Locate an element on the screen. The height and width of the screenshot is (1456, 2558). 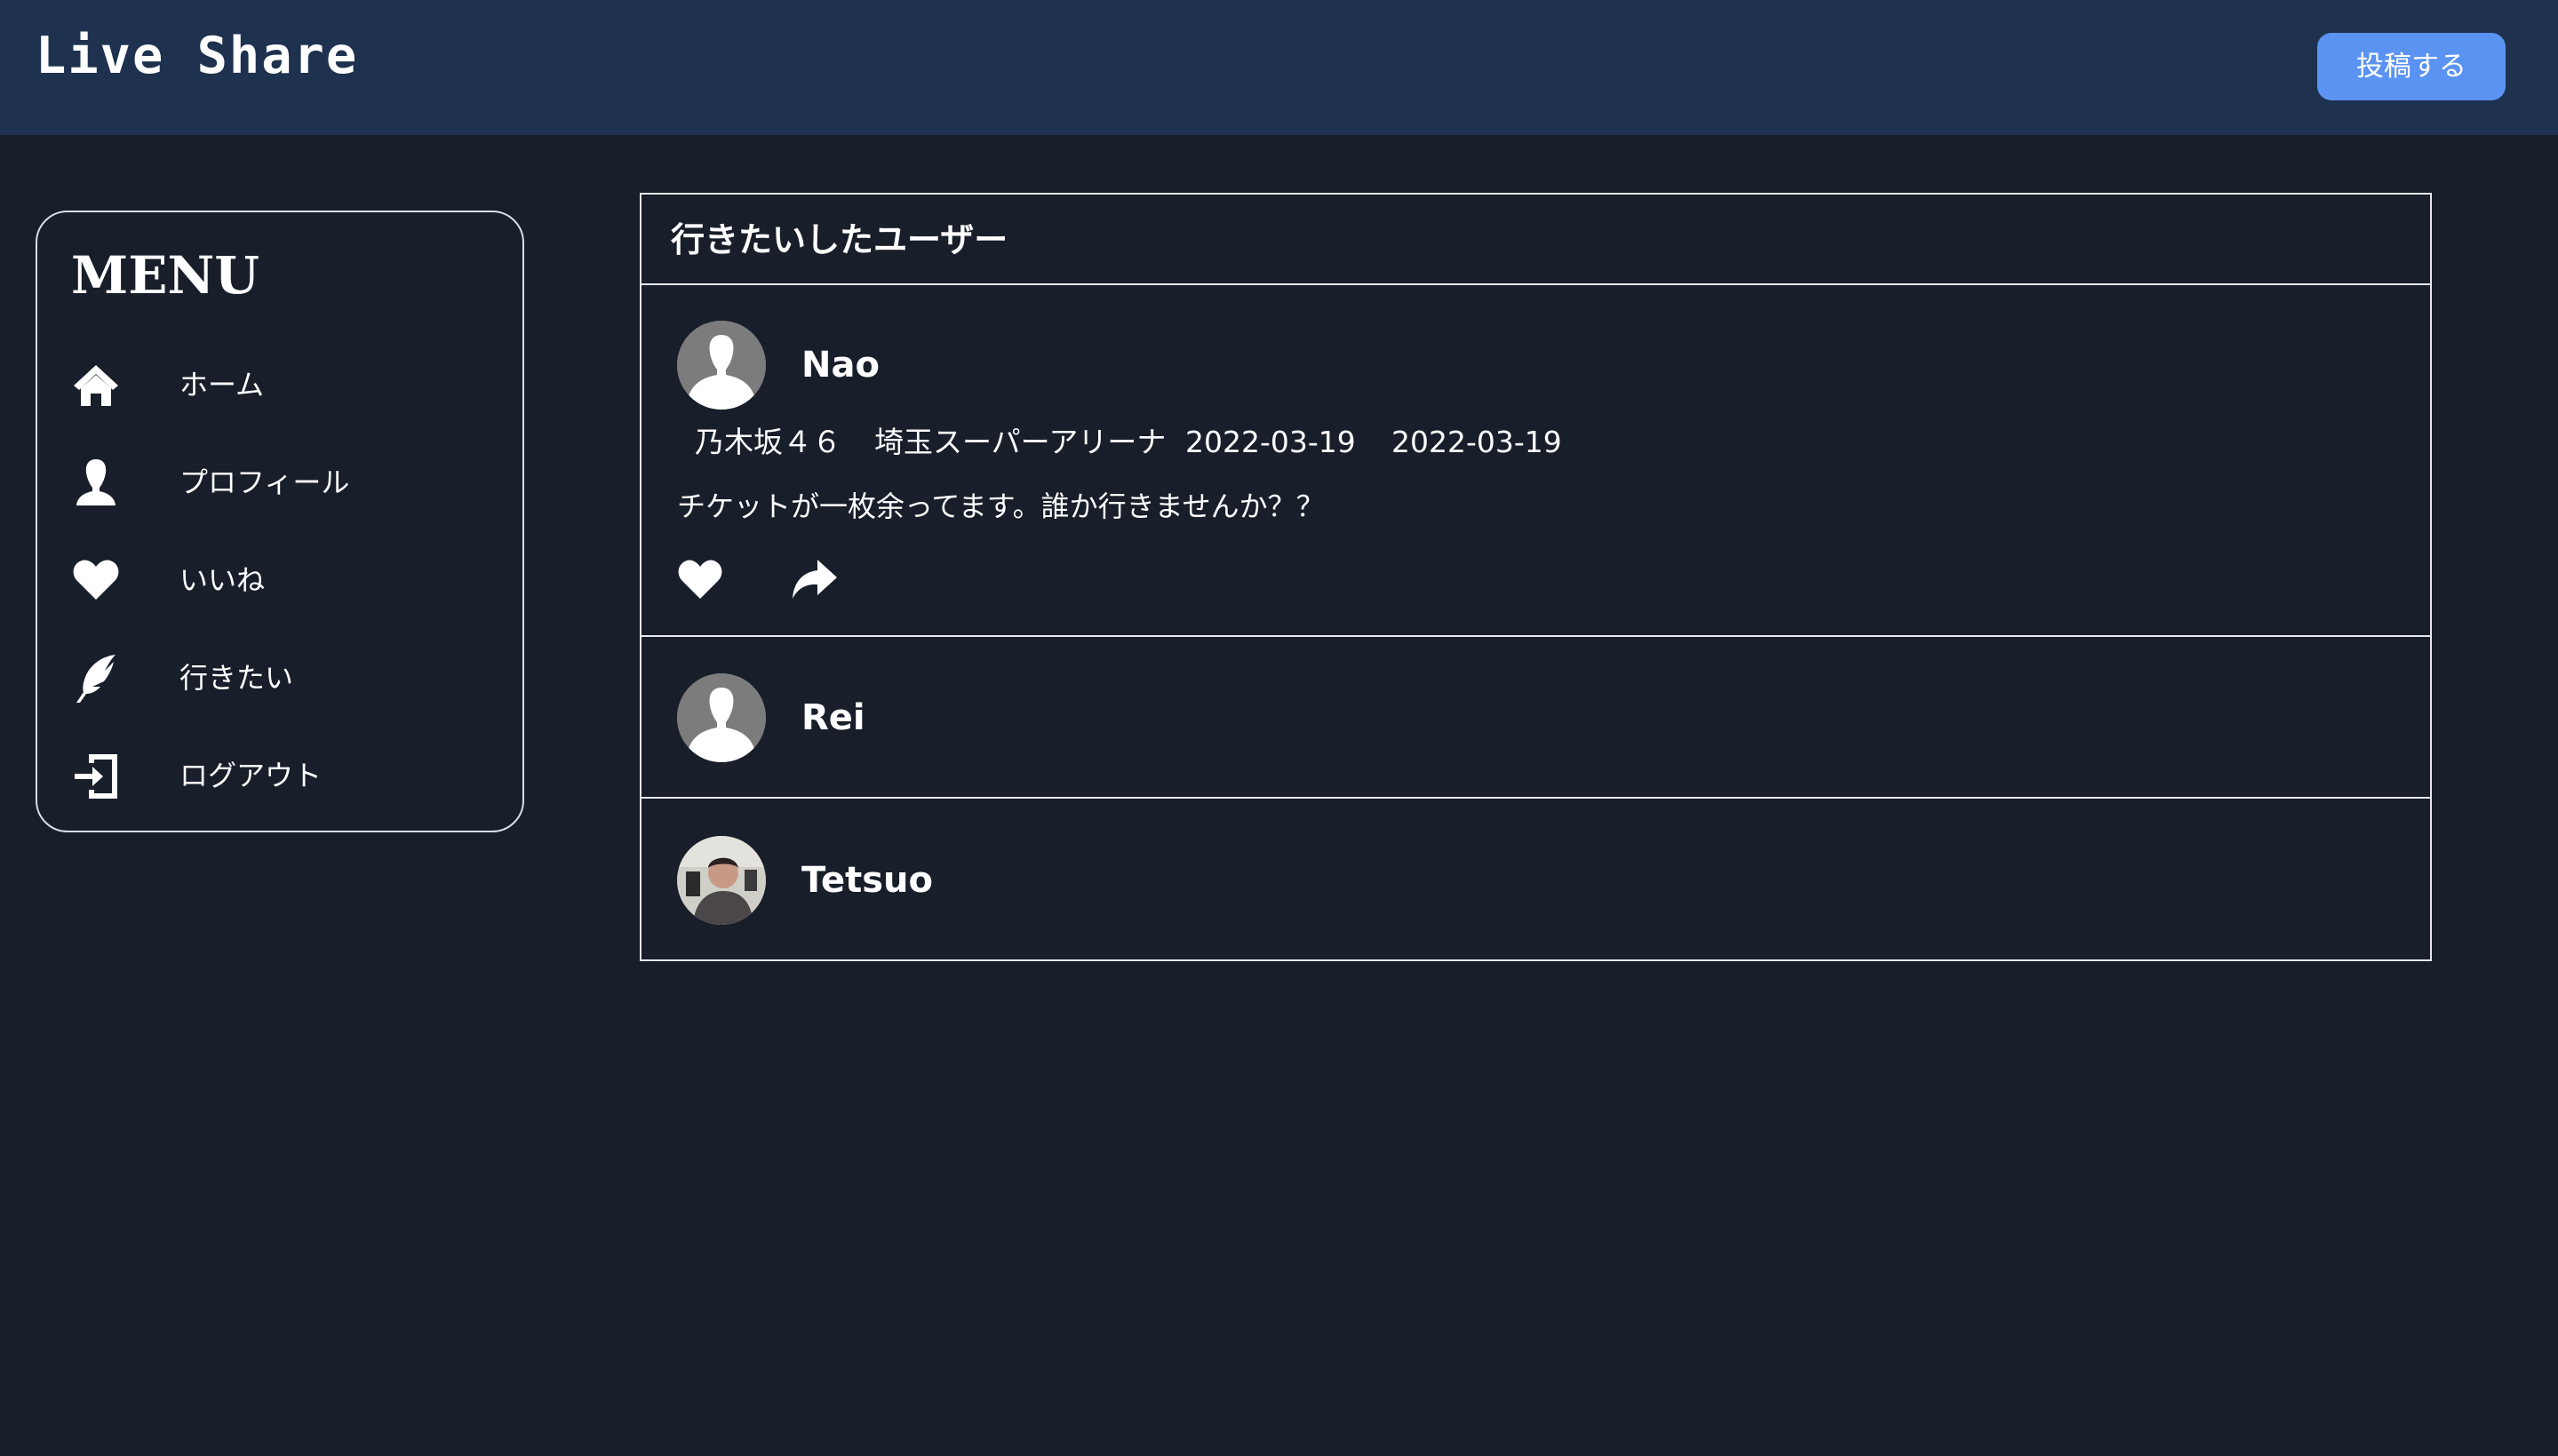
post-artist: 乃木坂４６ is located at coordinates (768, 442).